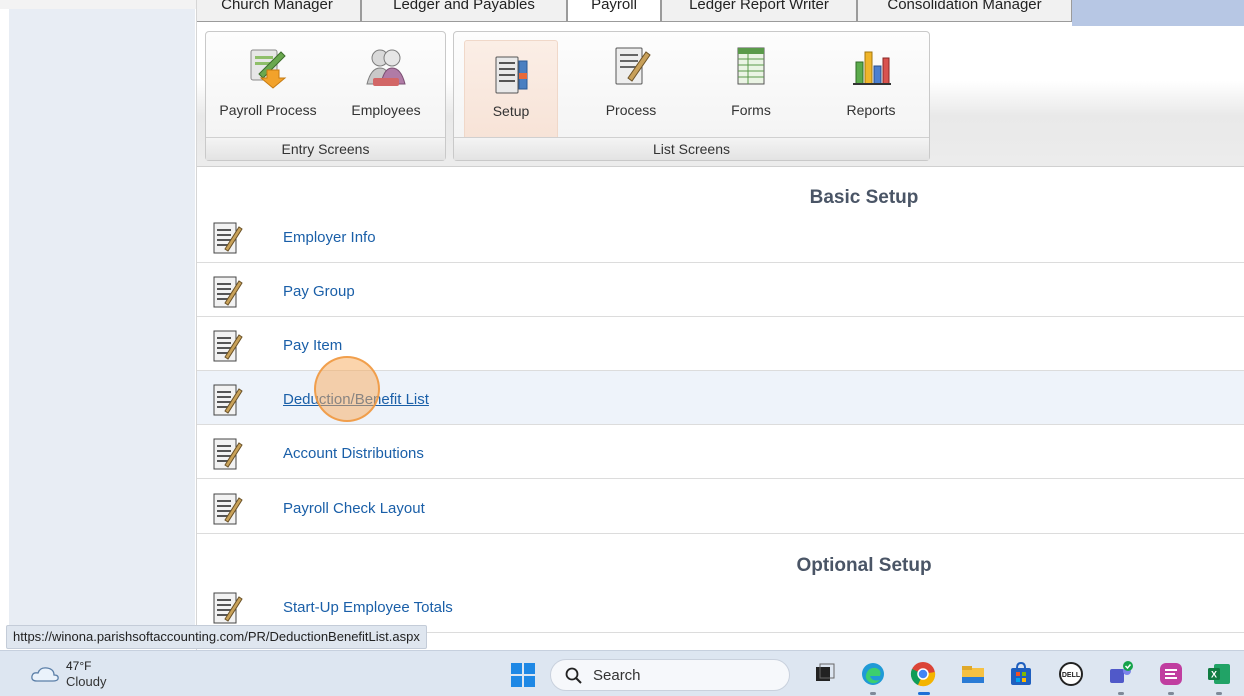 The width and height of the screenshot is (1244, 696). Describe the element at coordinates (386, 67) in the screenshot. I see `employees-icon` at that location.